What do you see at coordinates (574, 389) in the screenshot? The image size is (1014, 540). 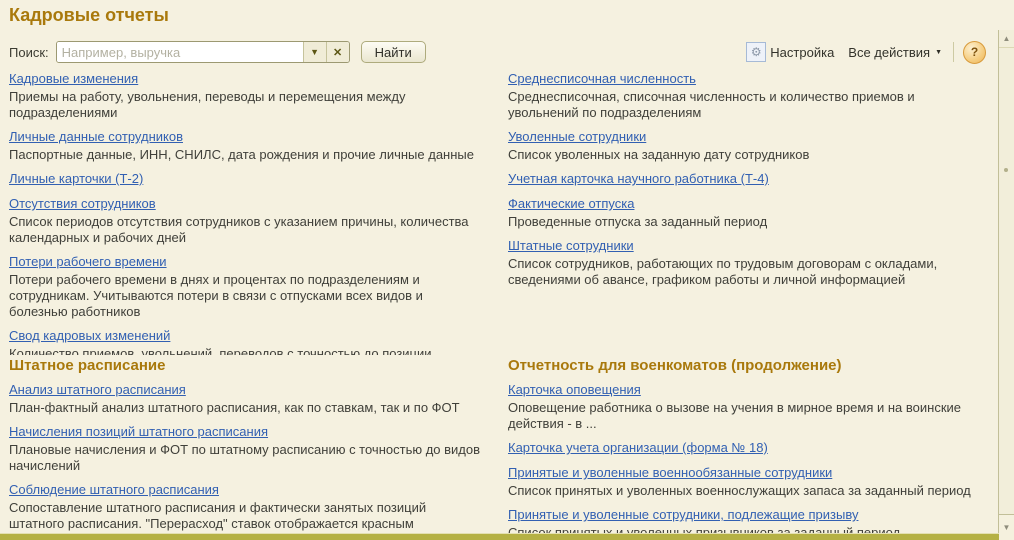 I see `report-link: Карточка оповещения` at bounding box center [574, 389].